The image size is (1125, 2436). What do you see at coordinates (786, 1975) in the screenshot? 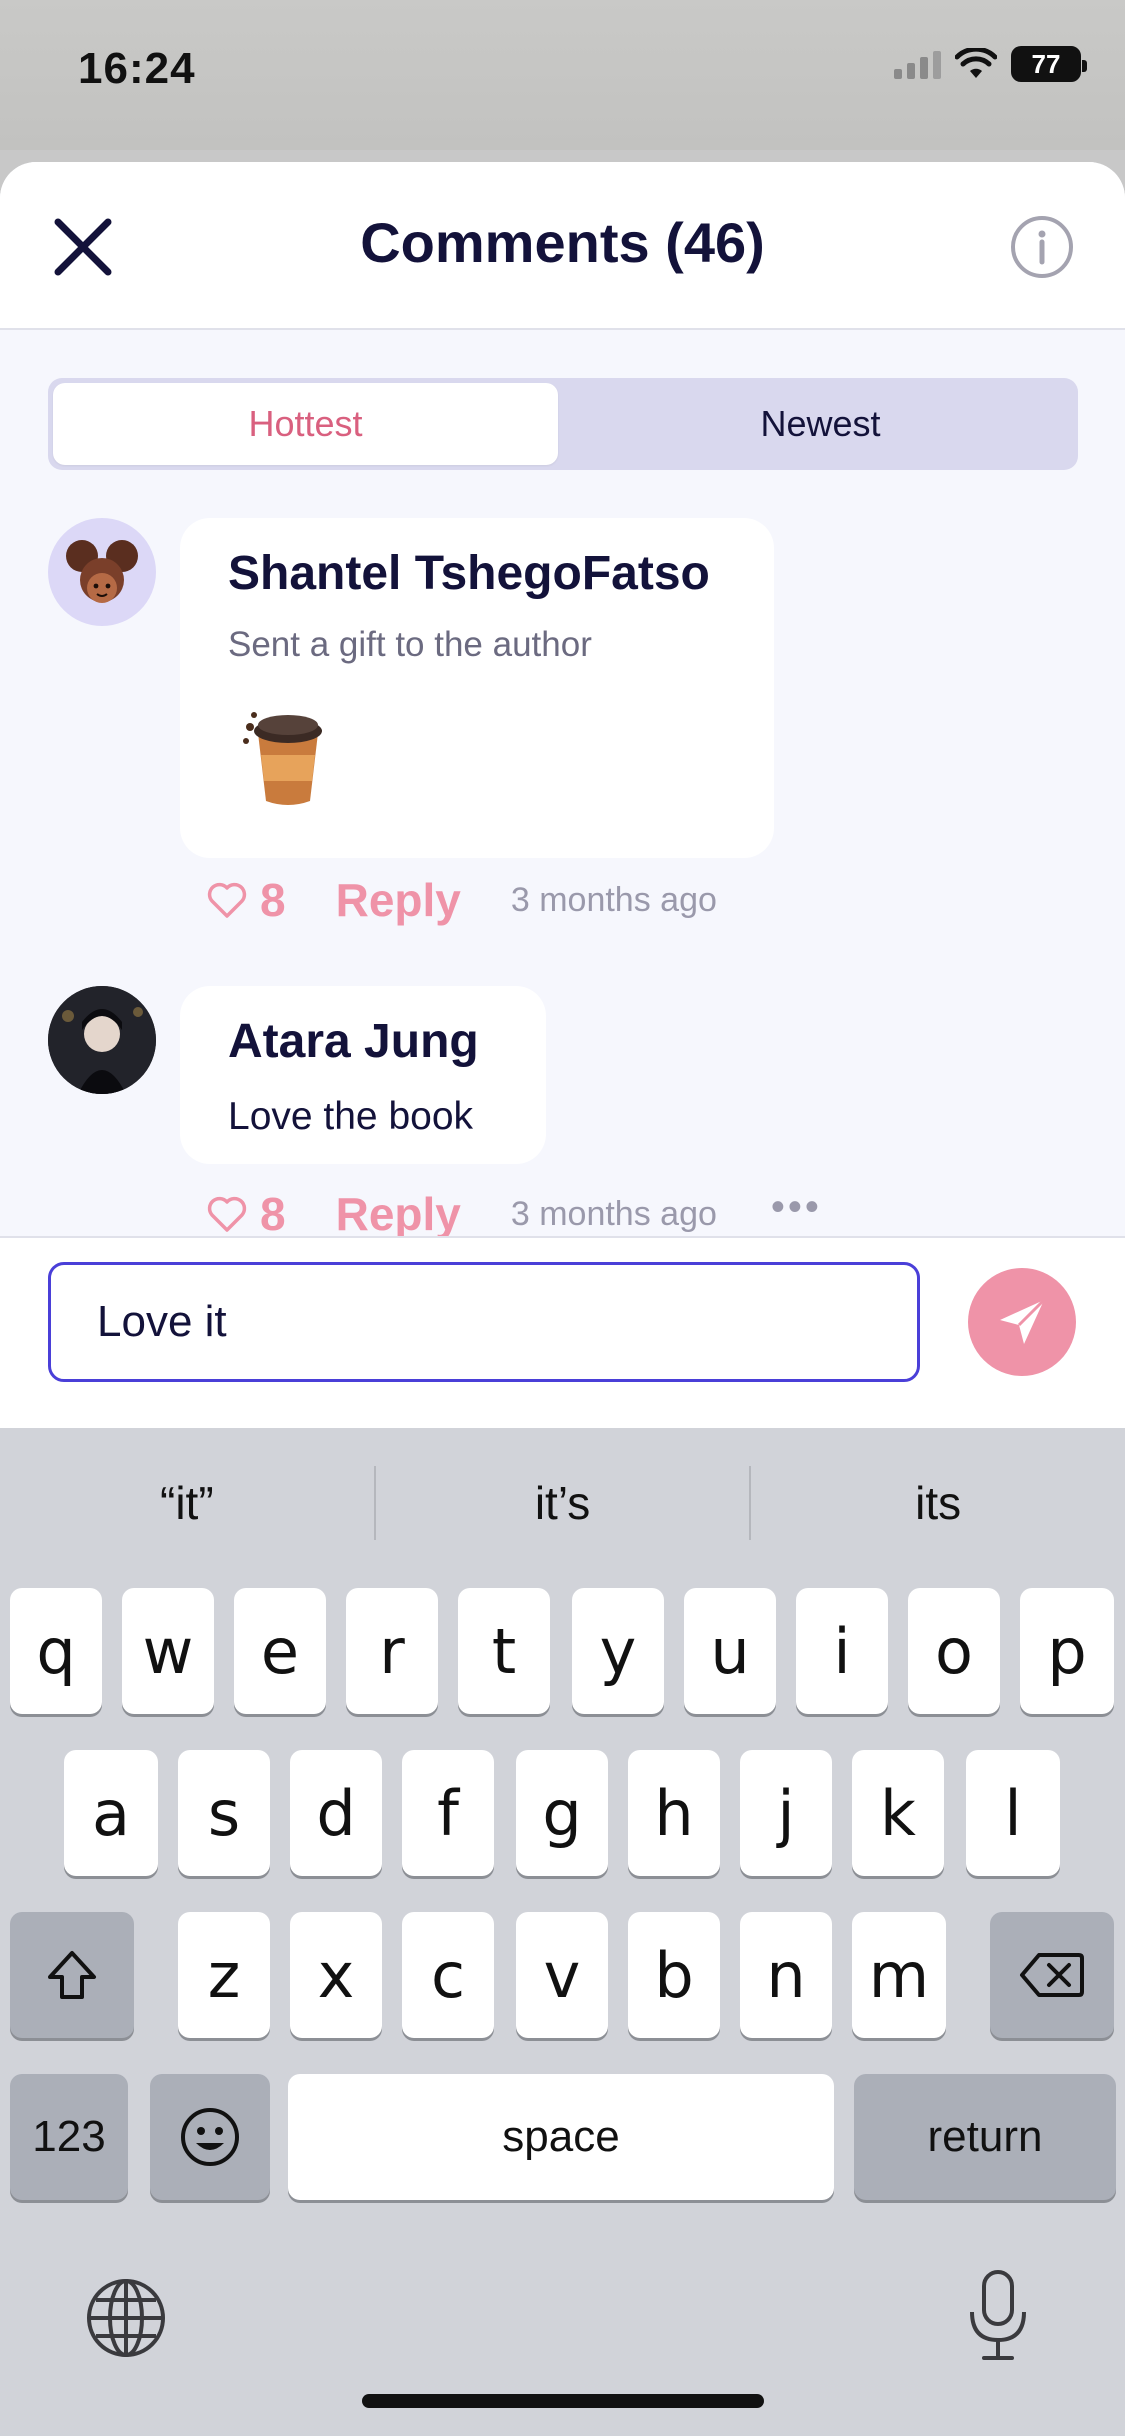
I see `key-n: n` at bounding box center [786, 1975].